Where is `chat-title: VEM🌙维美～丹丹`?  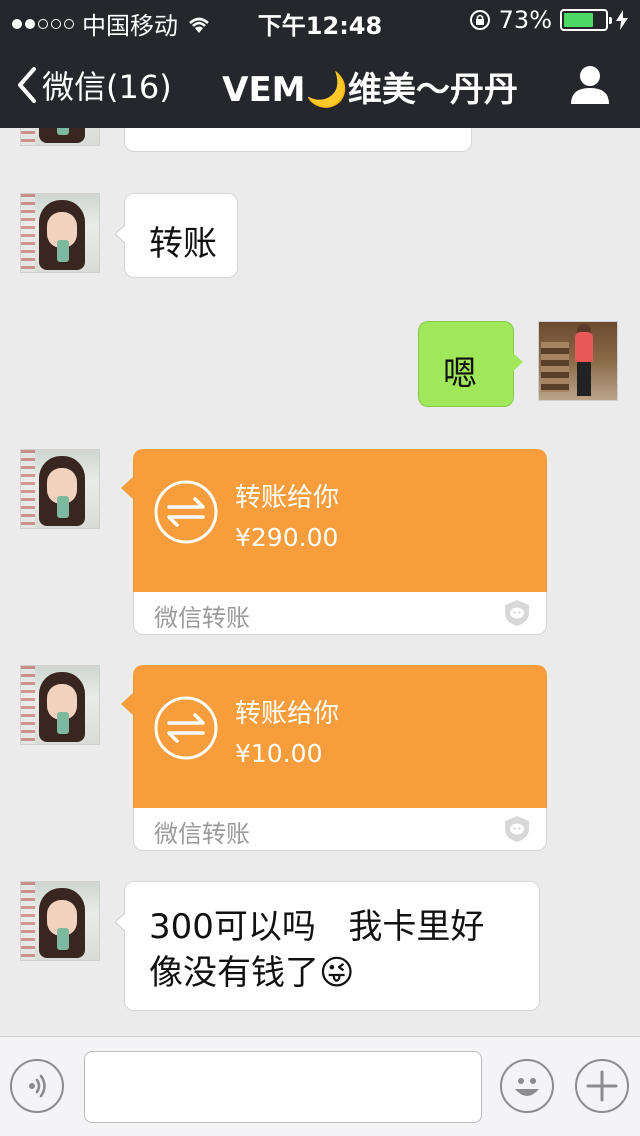 chat-title: VEM🌙维美～丹丹 is located at coordinates (370, 90).